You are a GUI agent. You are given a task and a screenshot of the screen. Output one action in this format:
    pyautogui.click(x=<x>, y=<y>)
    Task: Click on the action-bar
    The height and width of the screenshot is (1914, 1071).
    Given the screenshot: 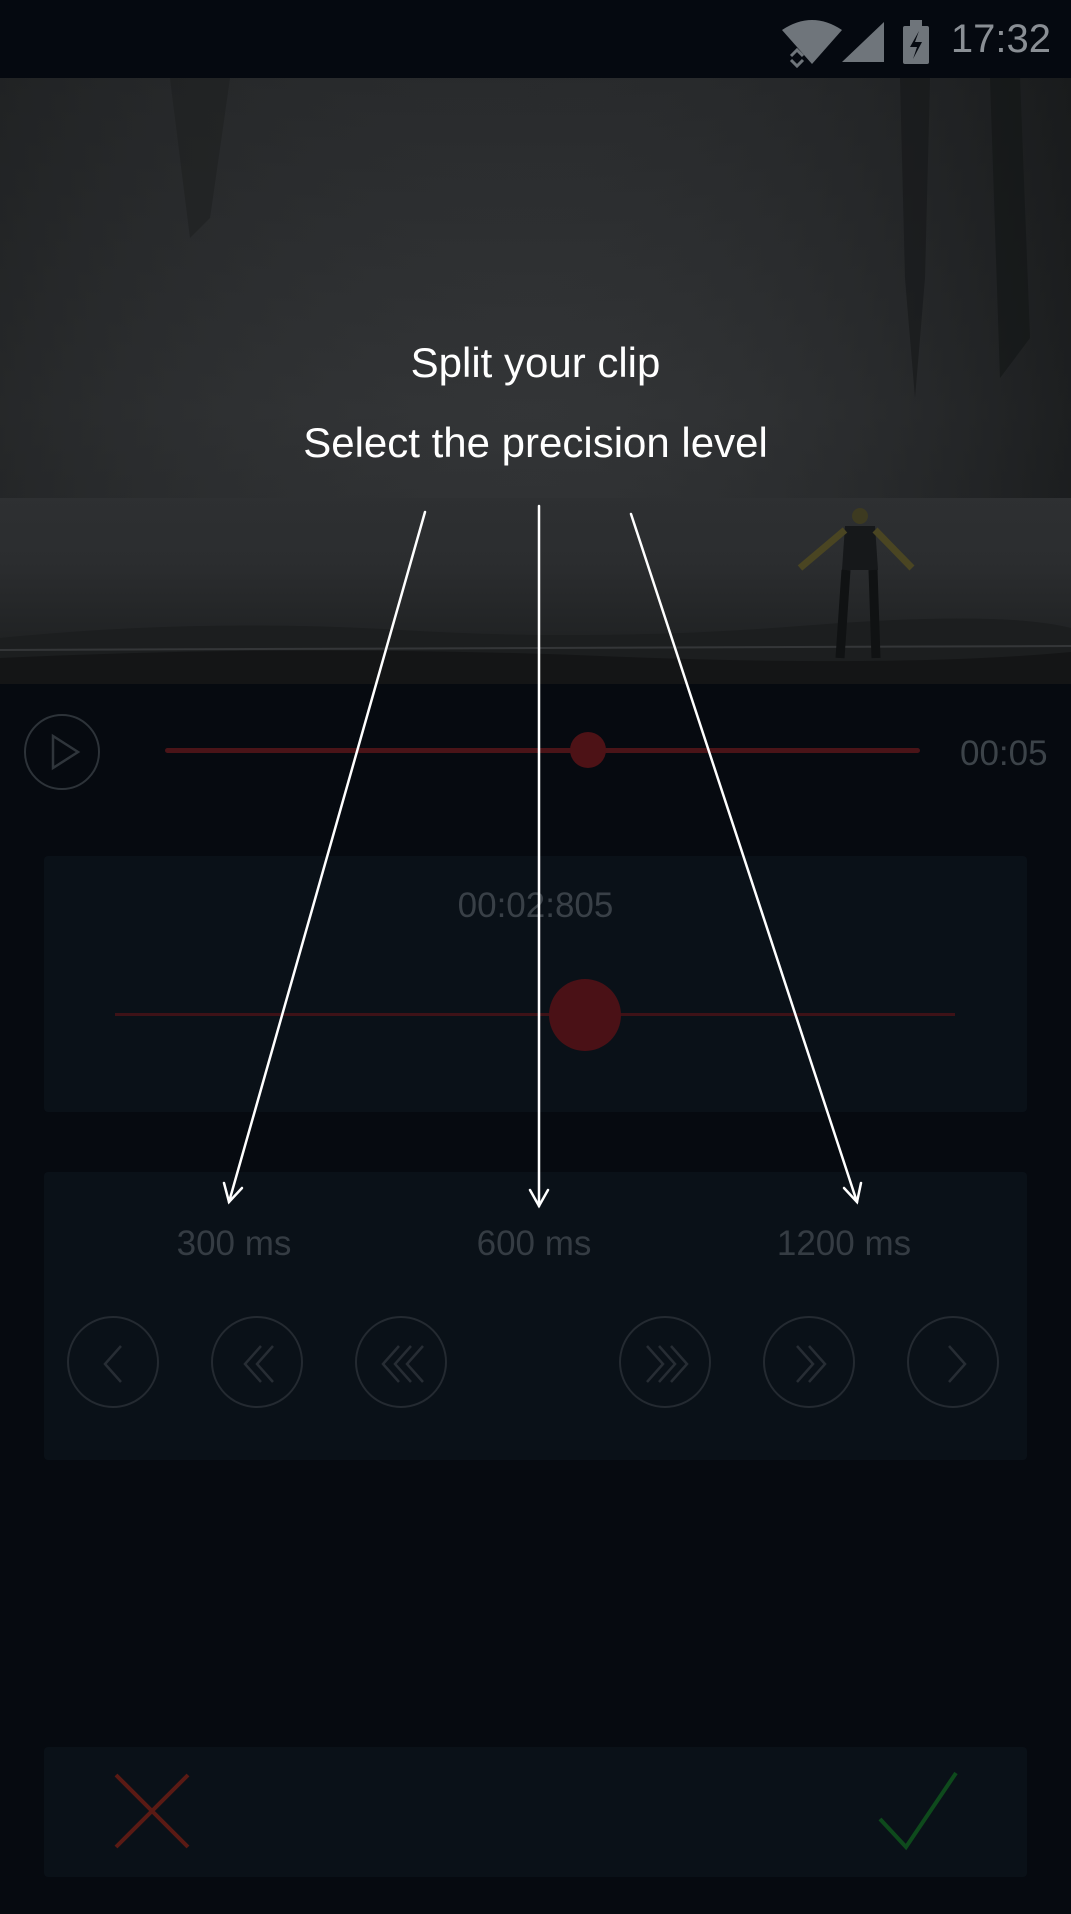 What is the action you would take?
    pyautogui.click(x=535, y=1812)
    